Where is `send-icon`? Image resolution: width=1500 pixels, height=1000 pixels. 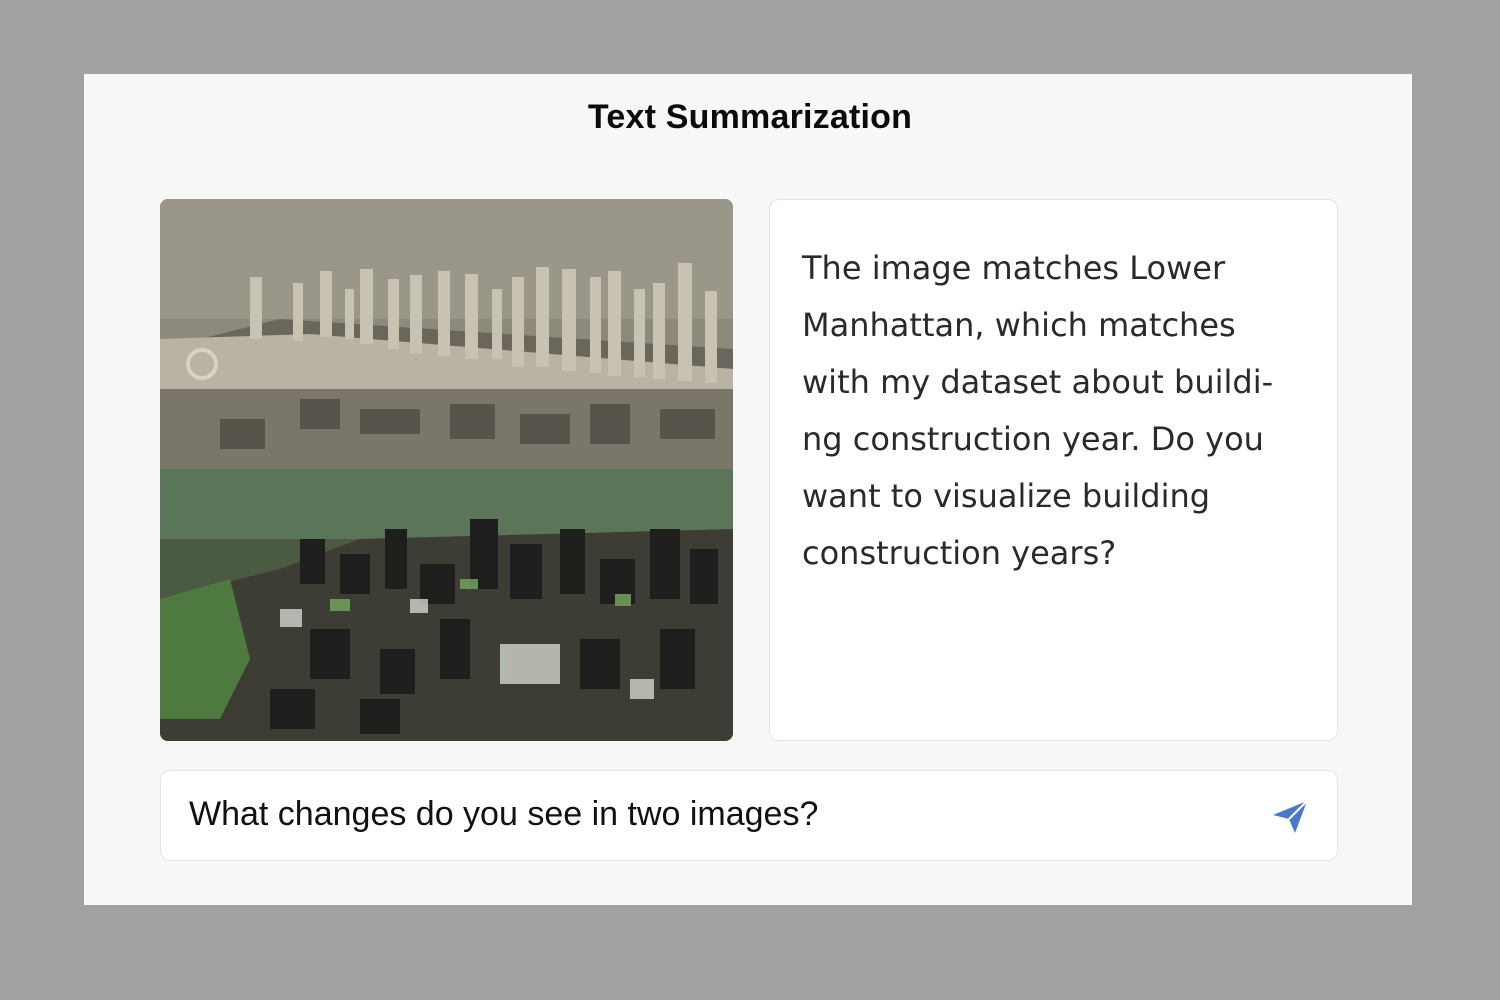
send-icon is located at coordinates (1290, 816).